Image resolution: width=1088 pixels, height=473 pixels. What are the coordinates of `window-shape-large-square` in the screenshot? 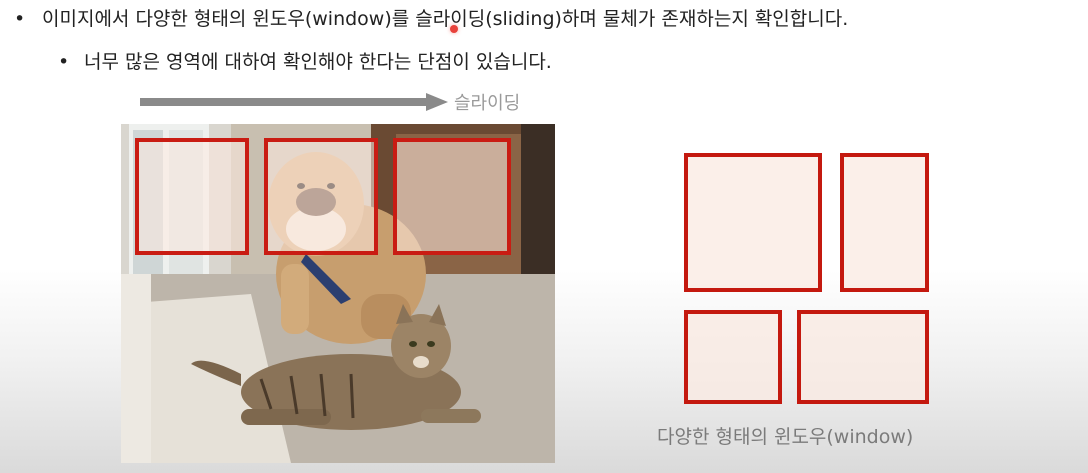 It's located at (753, 222).